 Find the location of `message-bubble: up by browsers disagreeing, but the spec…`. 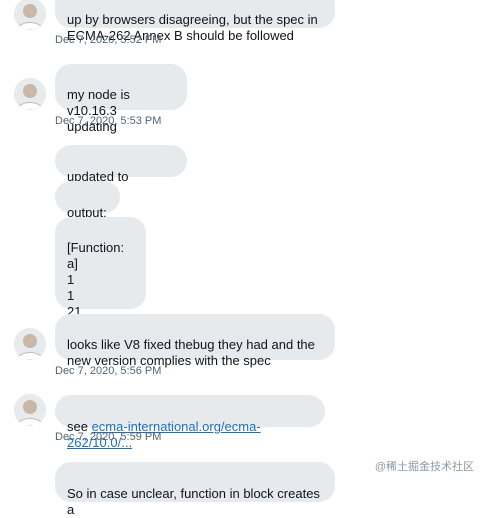

message-bubble: up by browsers disagreeing, but the spec… is located at coordinates (195, 21).